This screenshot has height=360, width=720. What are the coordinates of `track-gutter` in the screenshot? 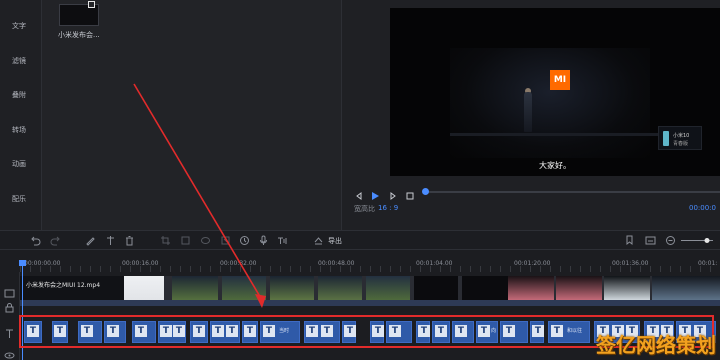 It's located at (10, 316).